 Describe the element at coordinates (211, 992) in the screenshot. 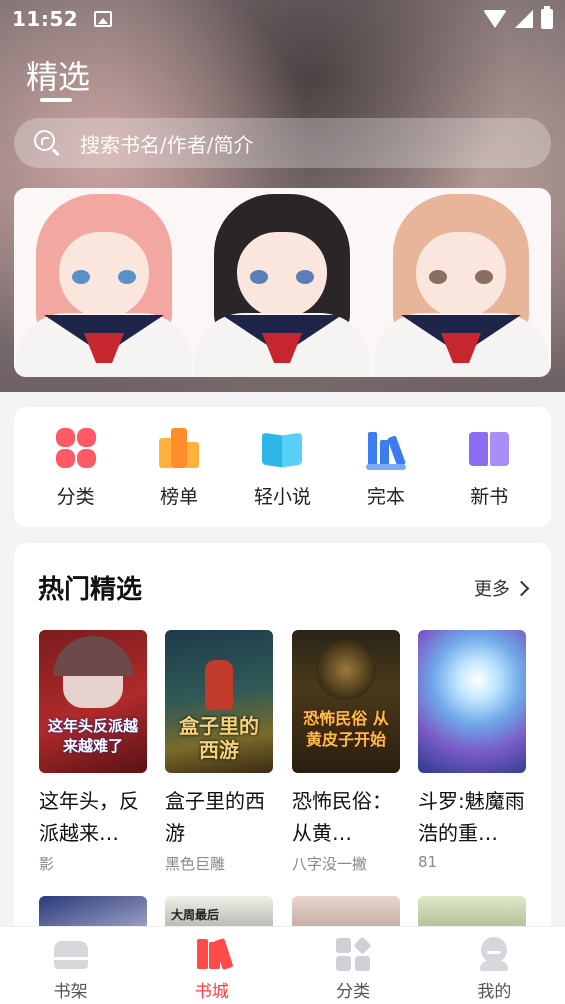

I see `tab-label: 书城` at that location.